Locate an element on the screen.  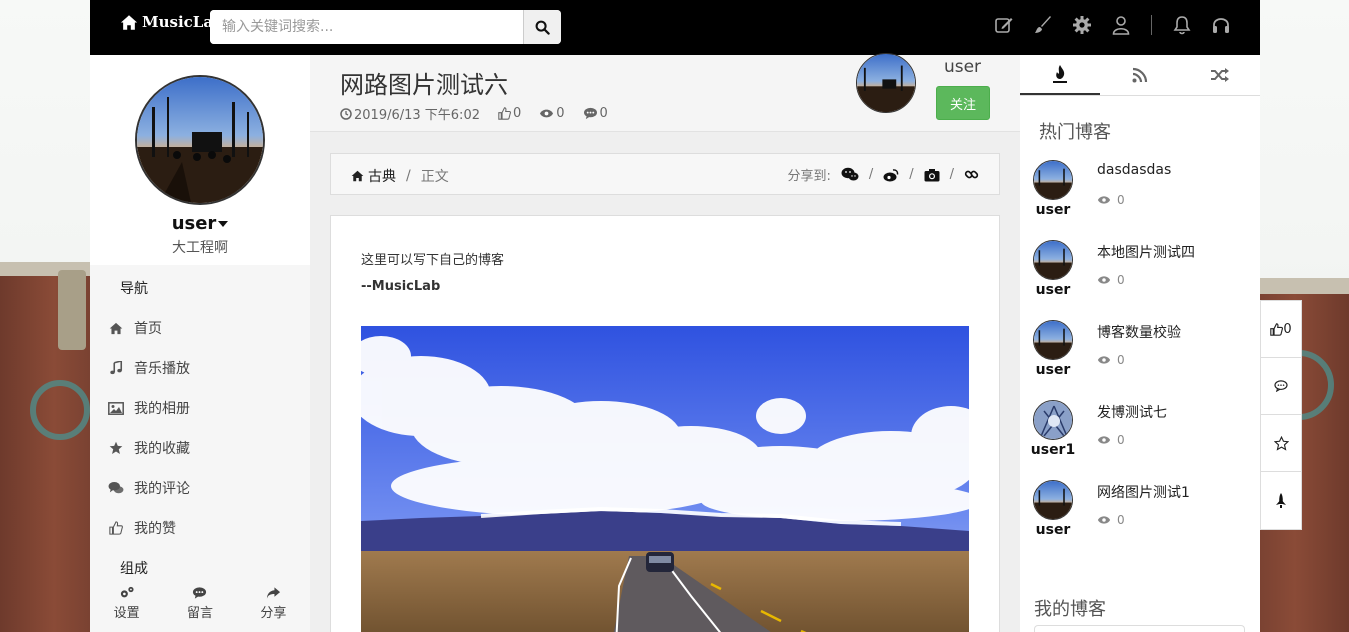
post-header: 网路图片测试六 2019/6/13 下午6:02 0 0 0 user 关注 is located at coordinates (665, 92).